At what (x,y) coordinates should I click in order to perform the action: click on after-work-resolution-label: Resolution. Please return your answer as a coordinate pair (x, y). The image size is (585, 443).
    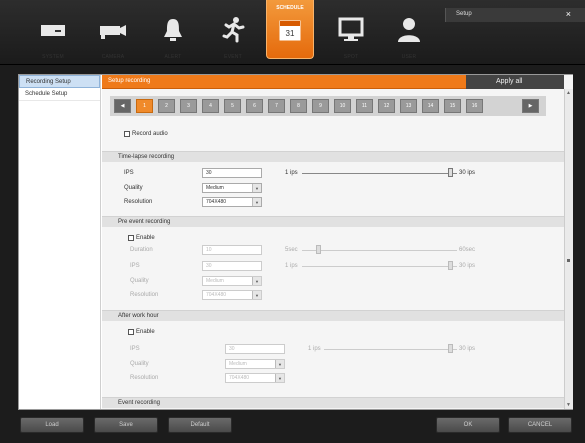
    Looking at the image, I should click on (144, 378).